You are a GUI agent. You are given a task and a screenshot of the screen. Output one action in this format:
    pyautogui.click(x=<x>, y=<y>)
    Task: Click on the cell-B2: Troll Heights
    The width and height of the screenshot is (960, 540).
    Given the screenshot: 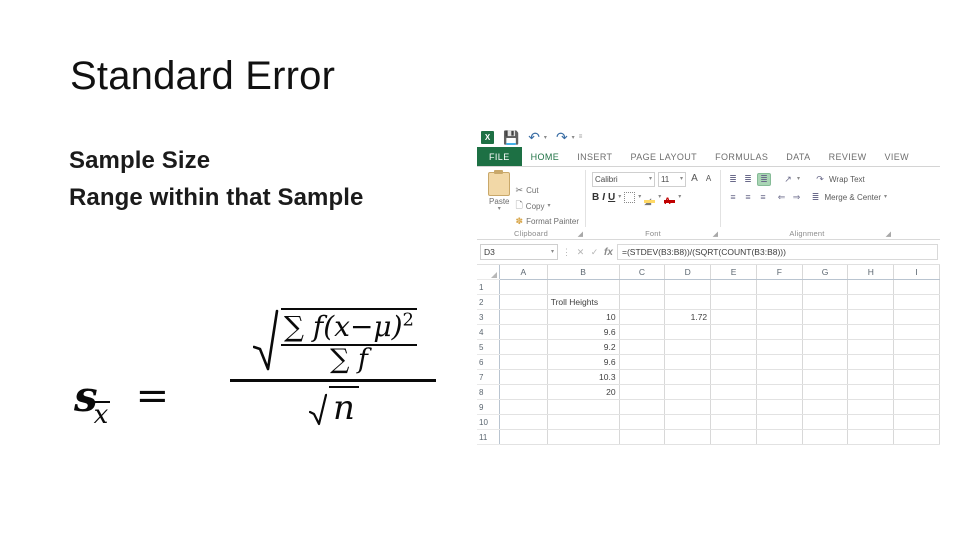 What is the action you would take?
    pyautogui.click(x=583, y=302)
    